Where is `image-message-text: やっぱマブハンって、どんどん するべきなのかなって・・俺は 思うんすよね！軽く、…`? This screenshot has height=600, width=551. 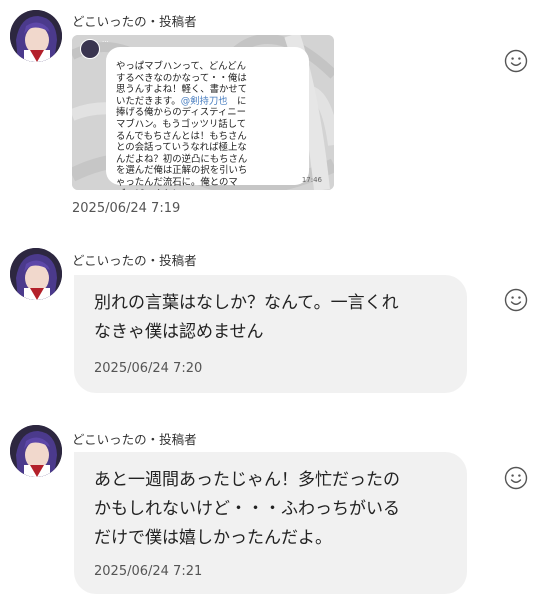
image-message-text: やっぱマブハンって、どんどん するべきなのかなって・・俺は 思うんすよね！軽く、… is located at coordinates (208, 125).